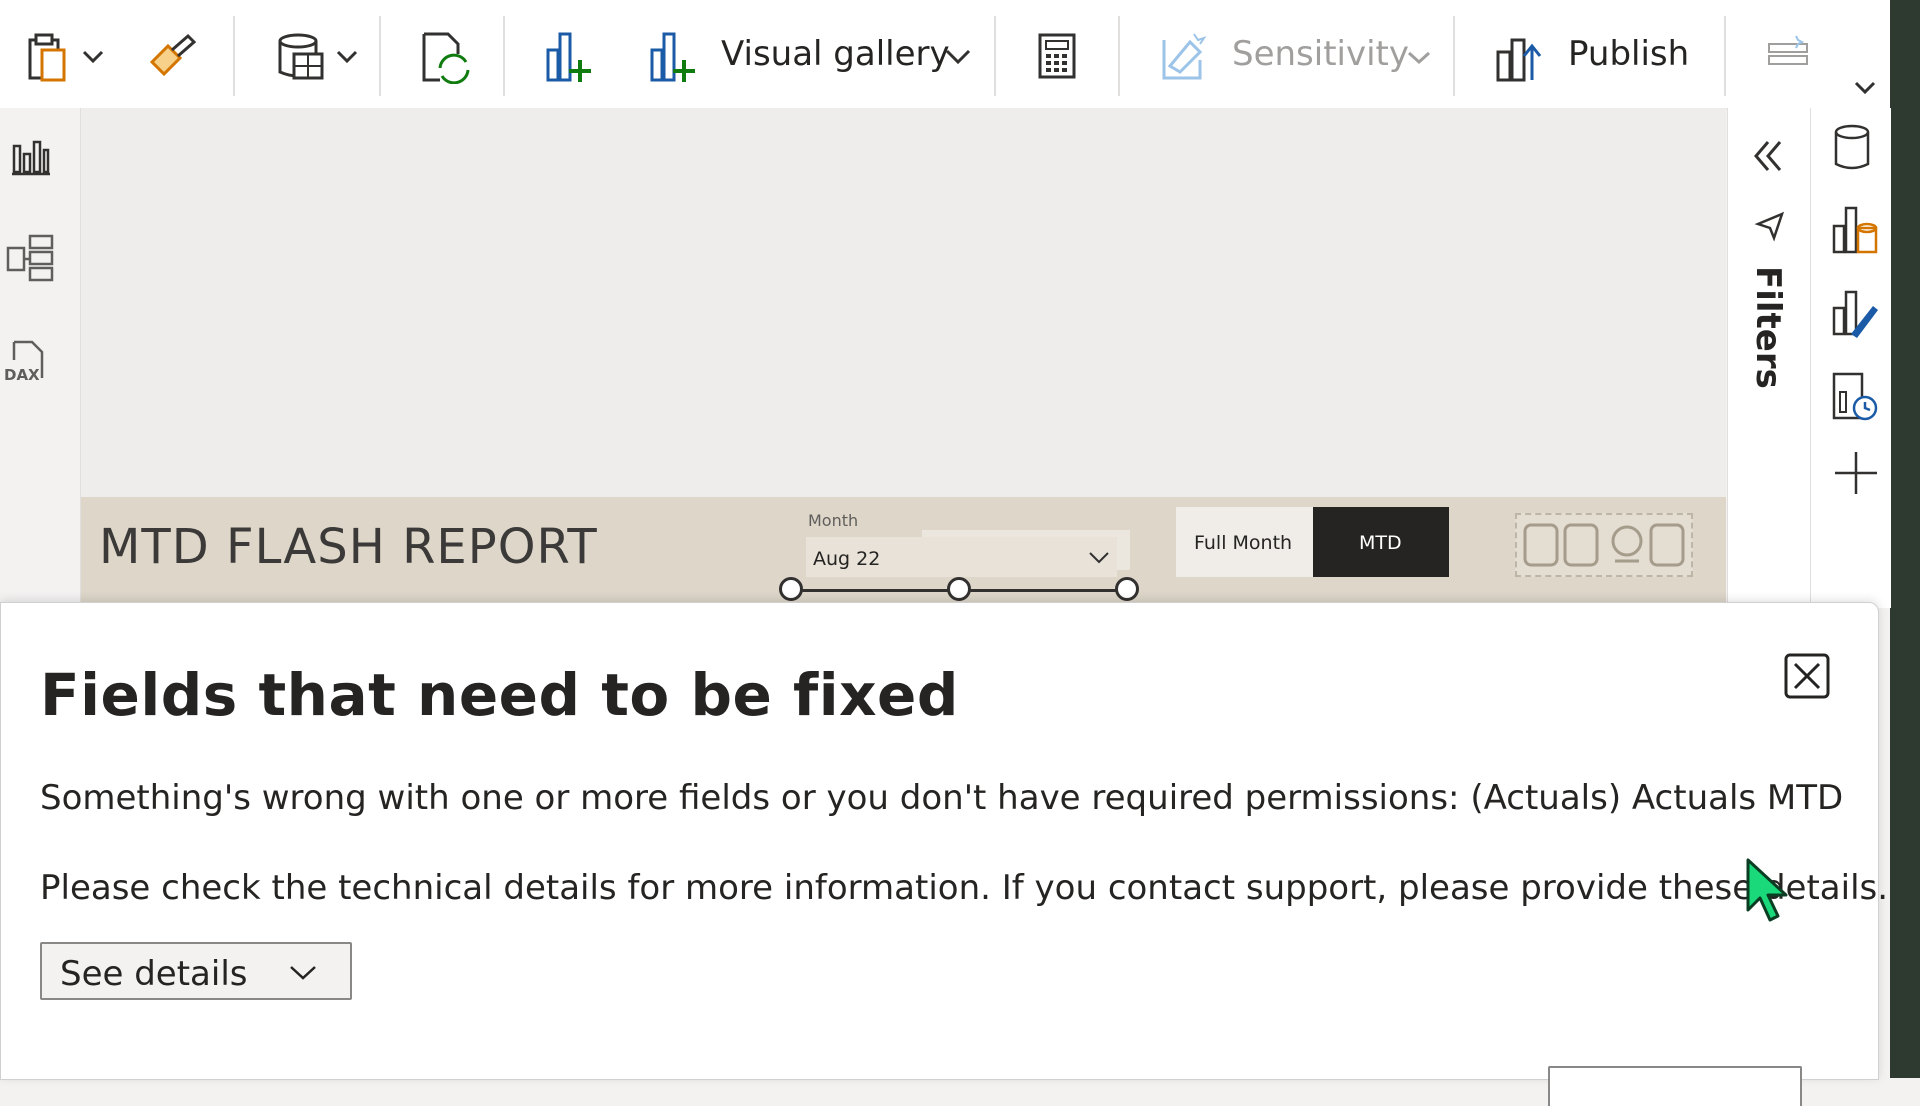  I want to click on report-title: MTD FLASH REPORT, so click(348, 547).